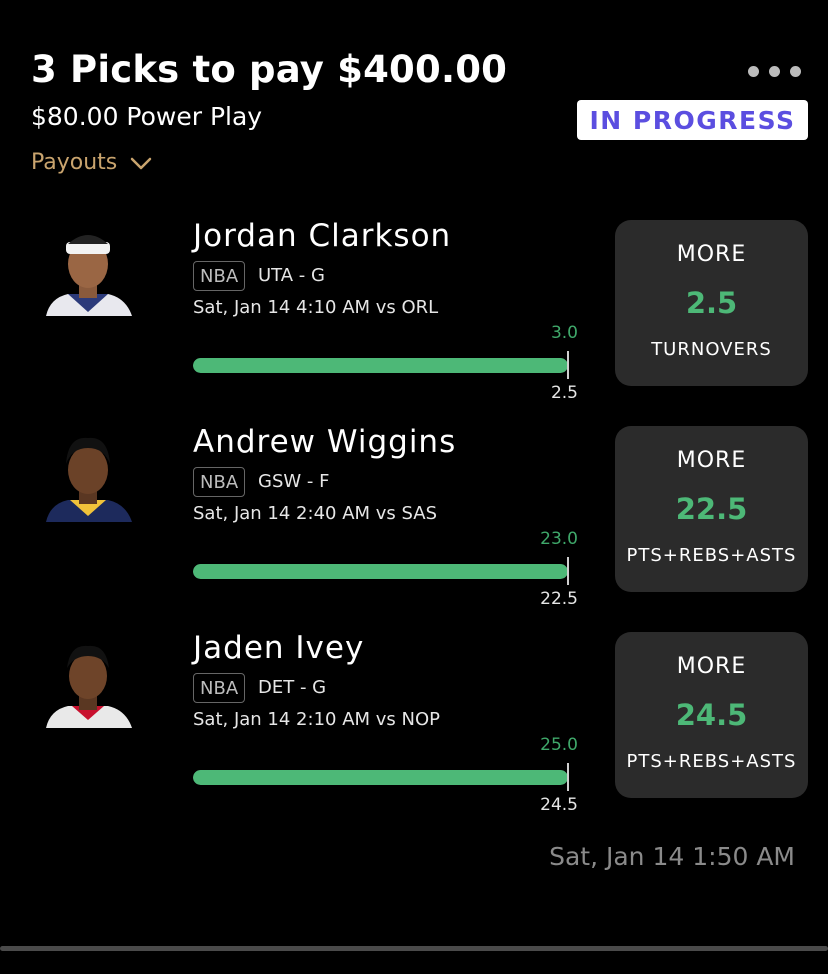 Image resolution: width=828 pixels, height=974 pixels. What do you see at coordinates (325, 442) in the screenshot?
I see `player-name: Andrew Wiggins` at bounding box center [325, 442].